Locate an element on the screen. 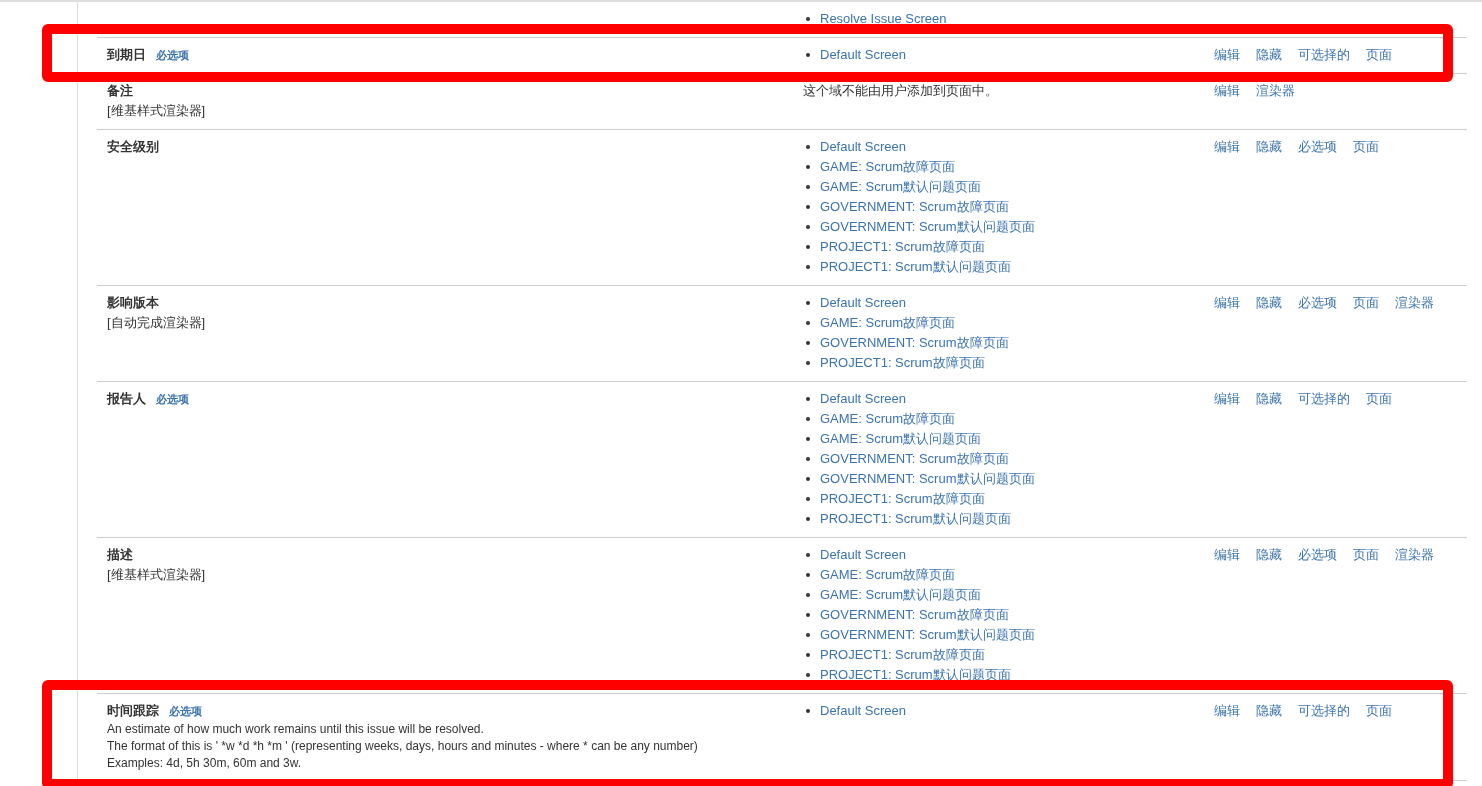 The image size is (1482, 786). field-name: 备注 is located at coordinates (120, 91).